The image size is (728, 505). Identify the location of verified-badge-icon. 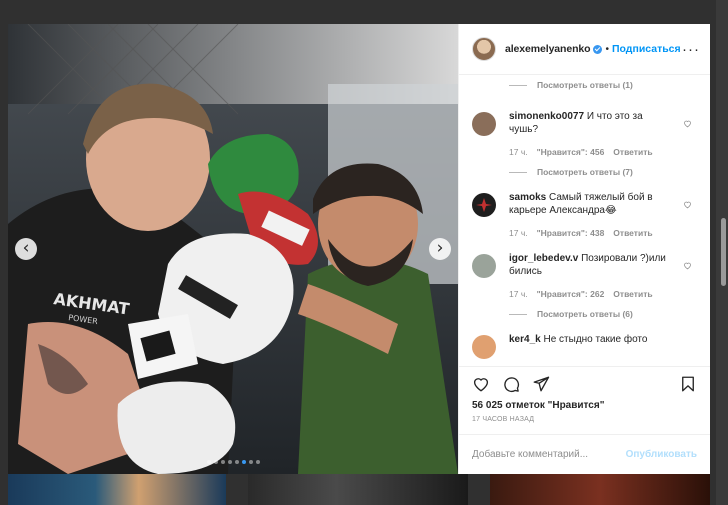
(598, 49).